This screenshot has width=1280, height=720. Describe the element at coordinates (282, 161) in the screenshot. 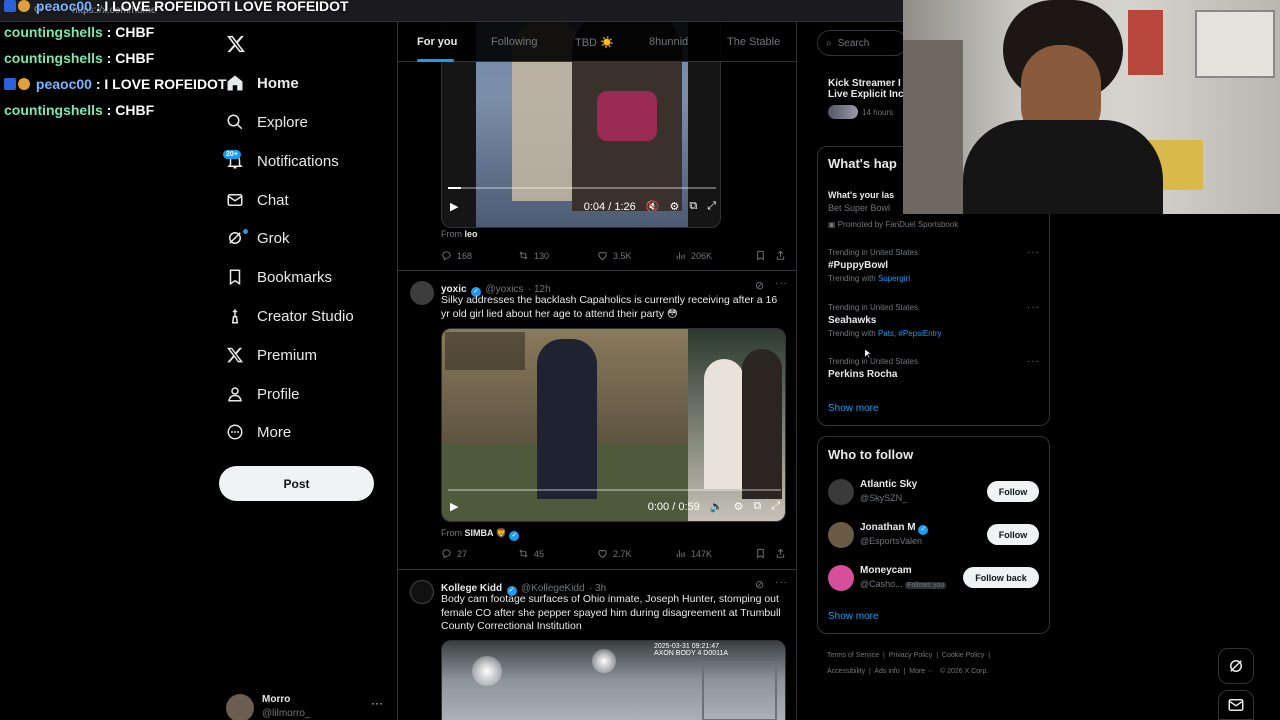

I see `nav-item-notifications: Notifications` at that location.